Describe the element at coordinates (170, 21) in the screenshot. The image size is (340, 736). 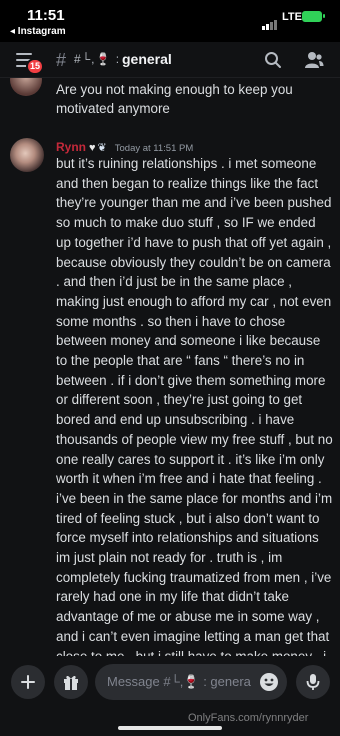
I see `status-bar: 11:51 ◂ Instagram LTE` at that location.